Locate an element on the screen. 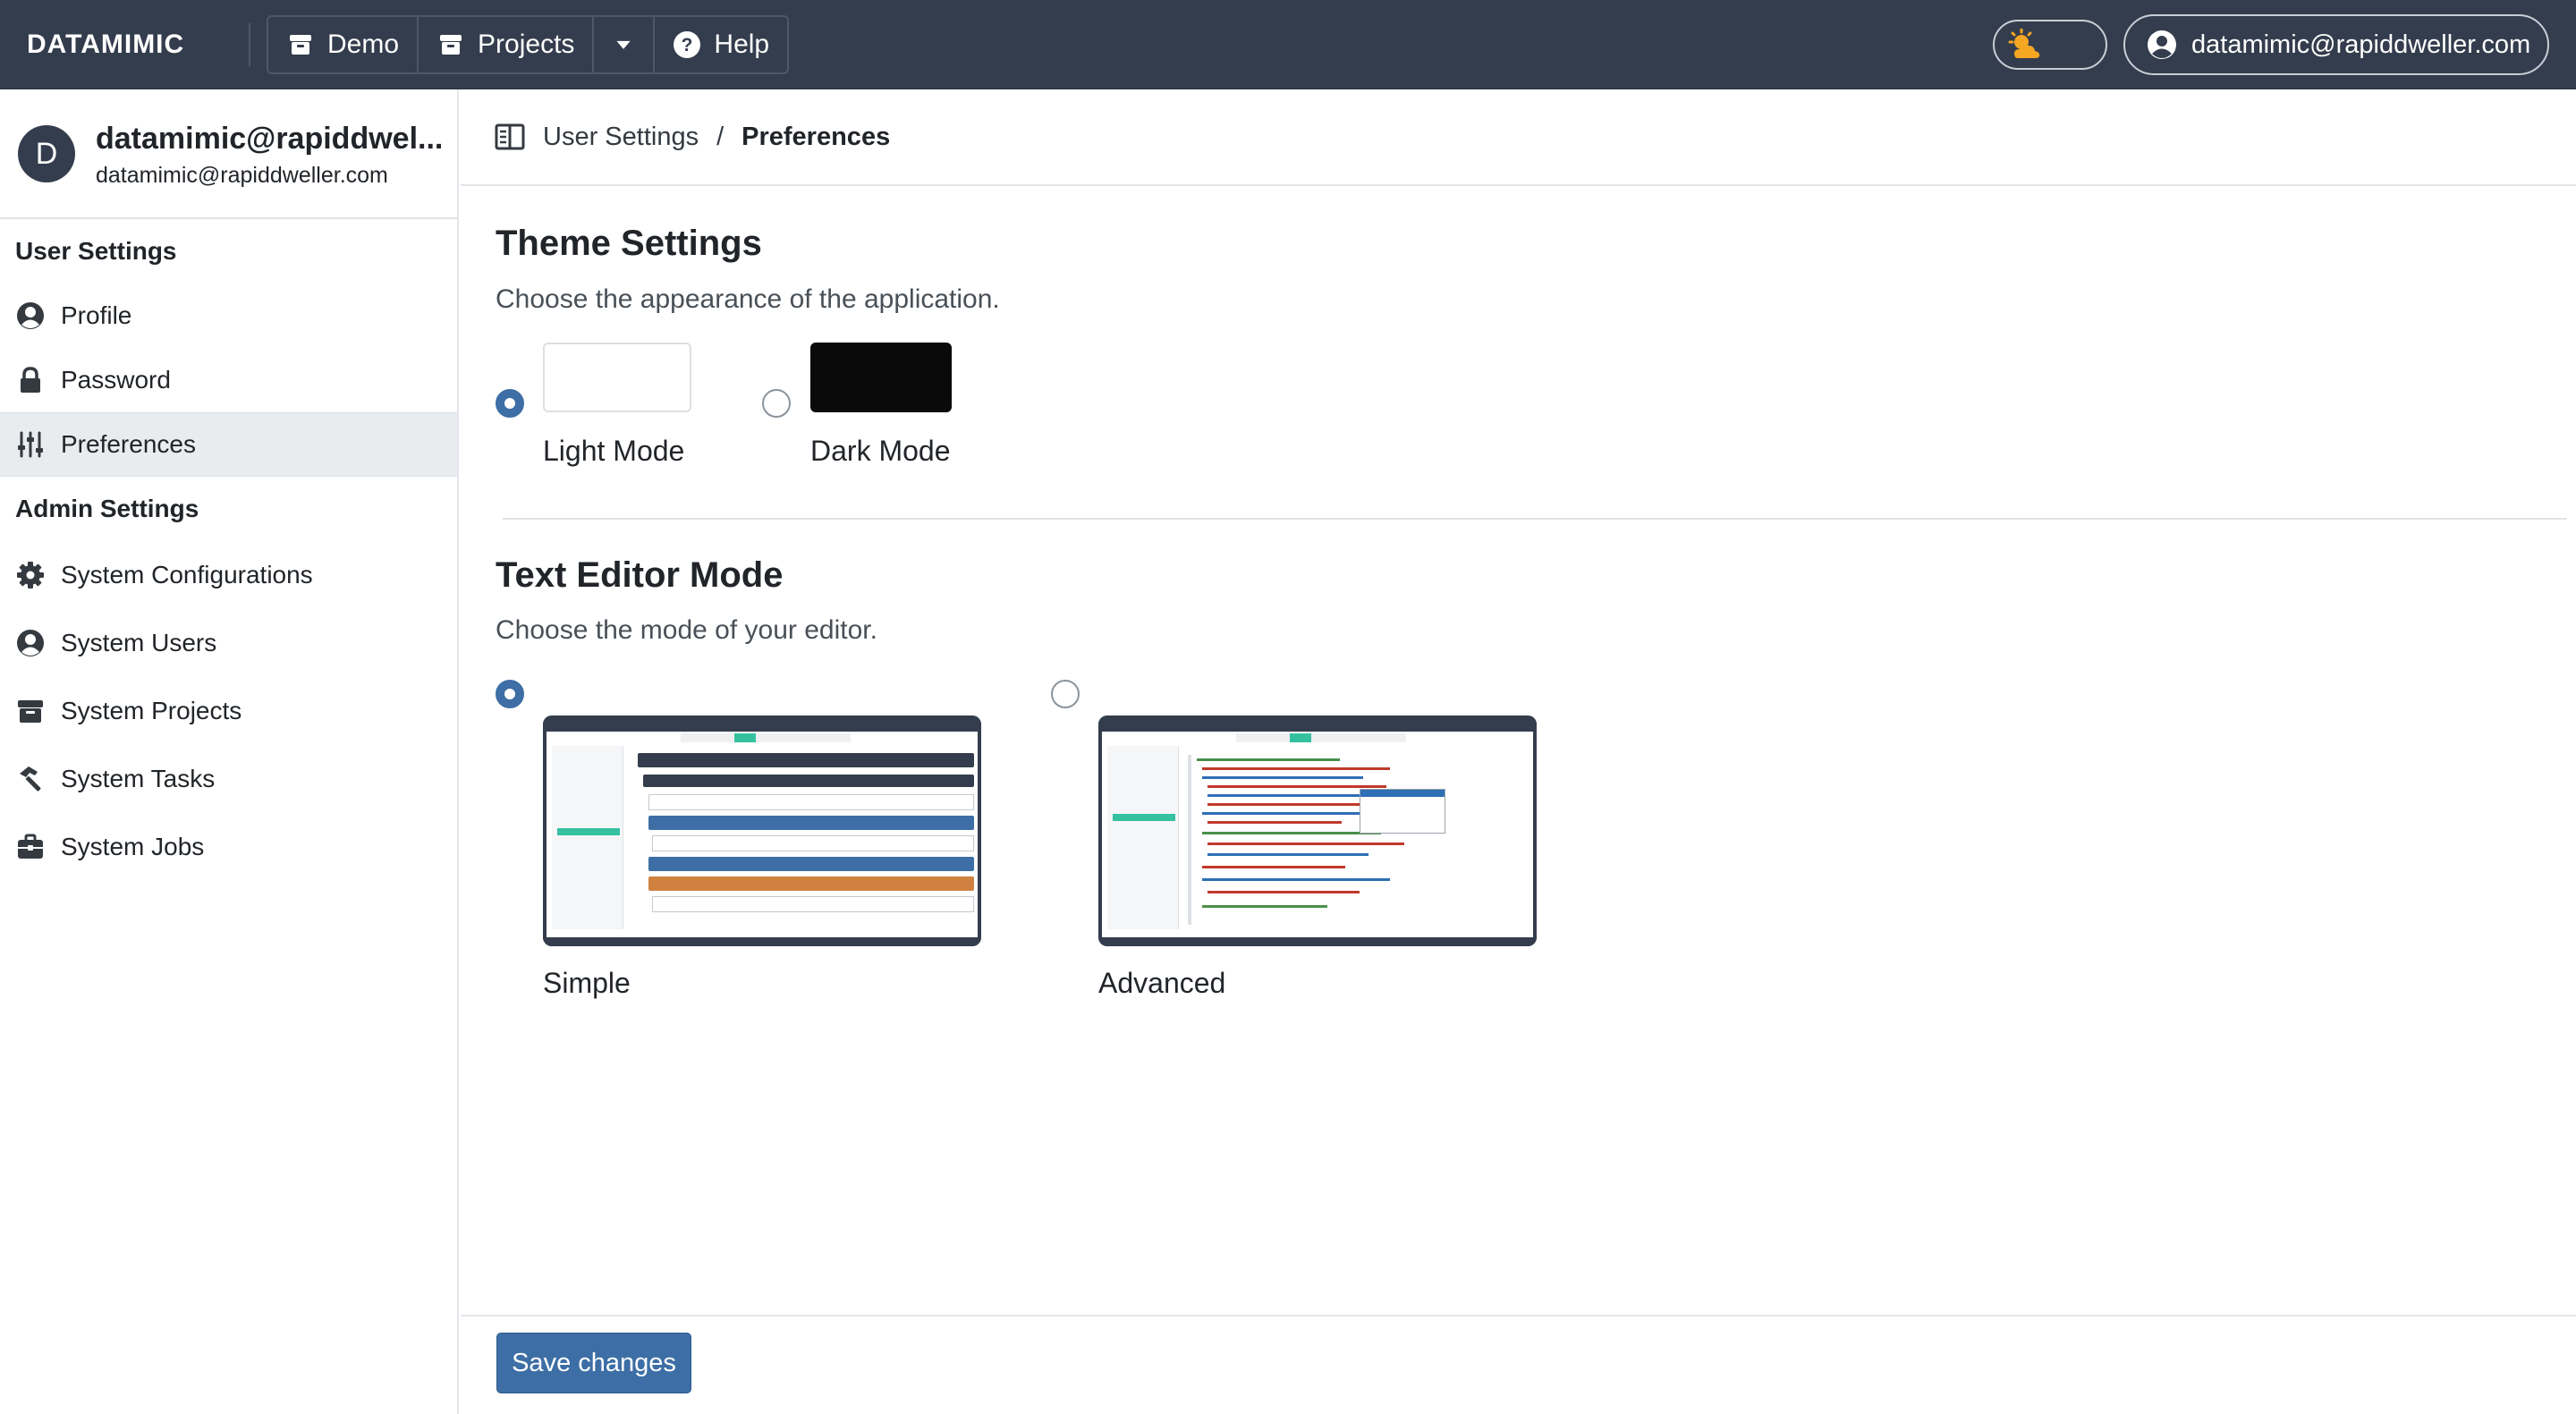 The image size is (2576, 1414). breadcrumb: User Settings / Preferences is located at coordinates (1518, 137).